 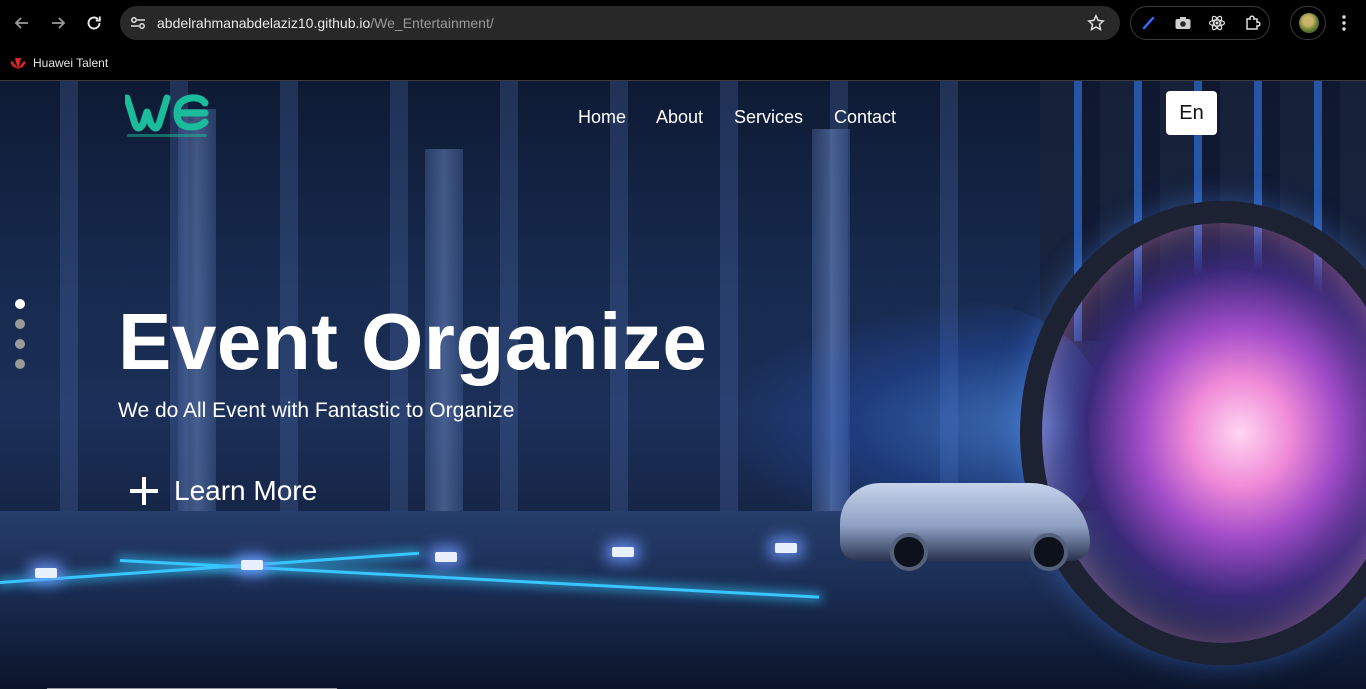 I want to click on kebab-menu-icon, so click(x=1344, y=23).